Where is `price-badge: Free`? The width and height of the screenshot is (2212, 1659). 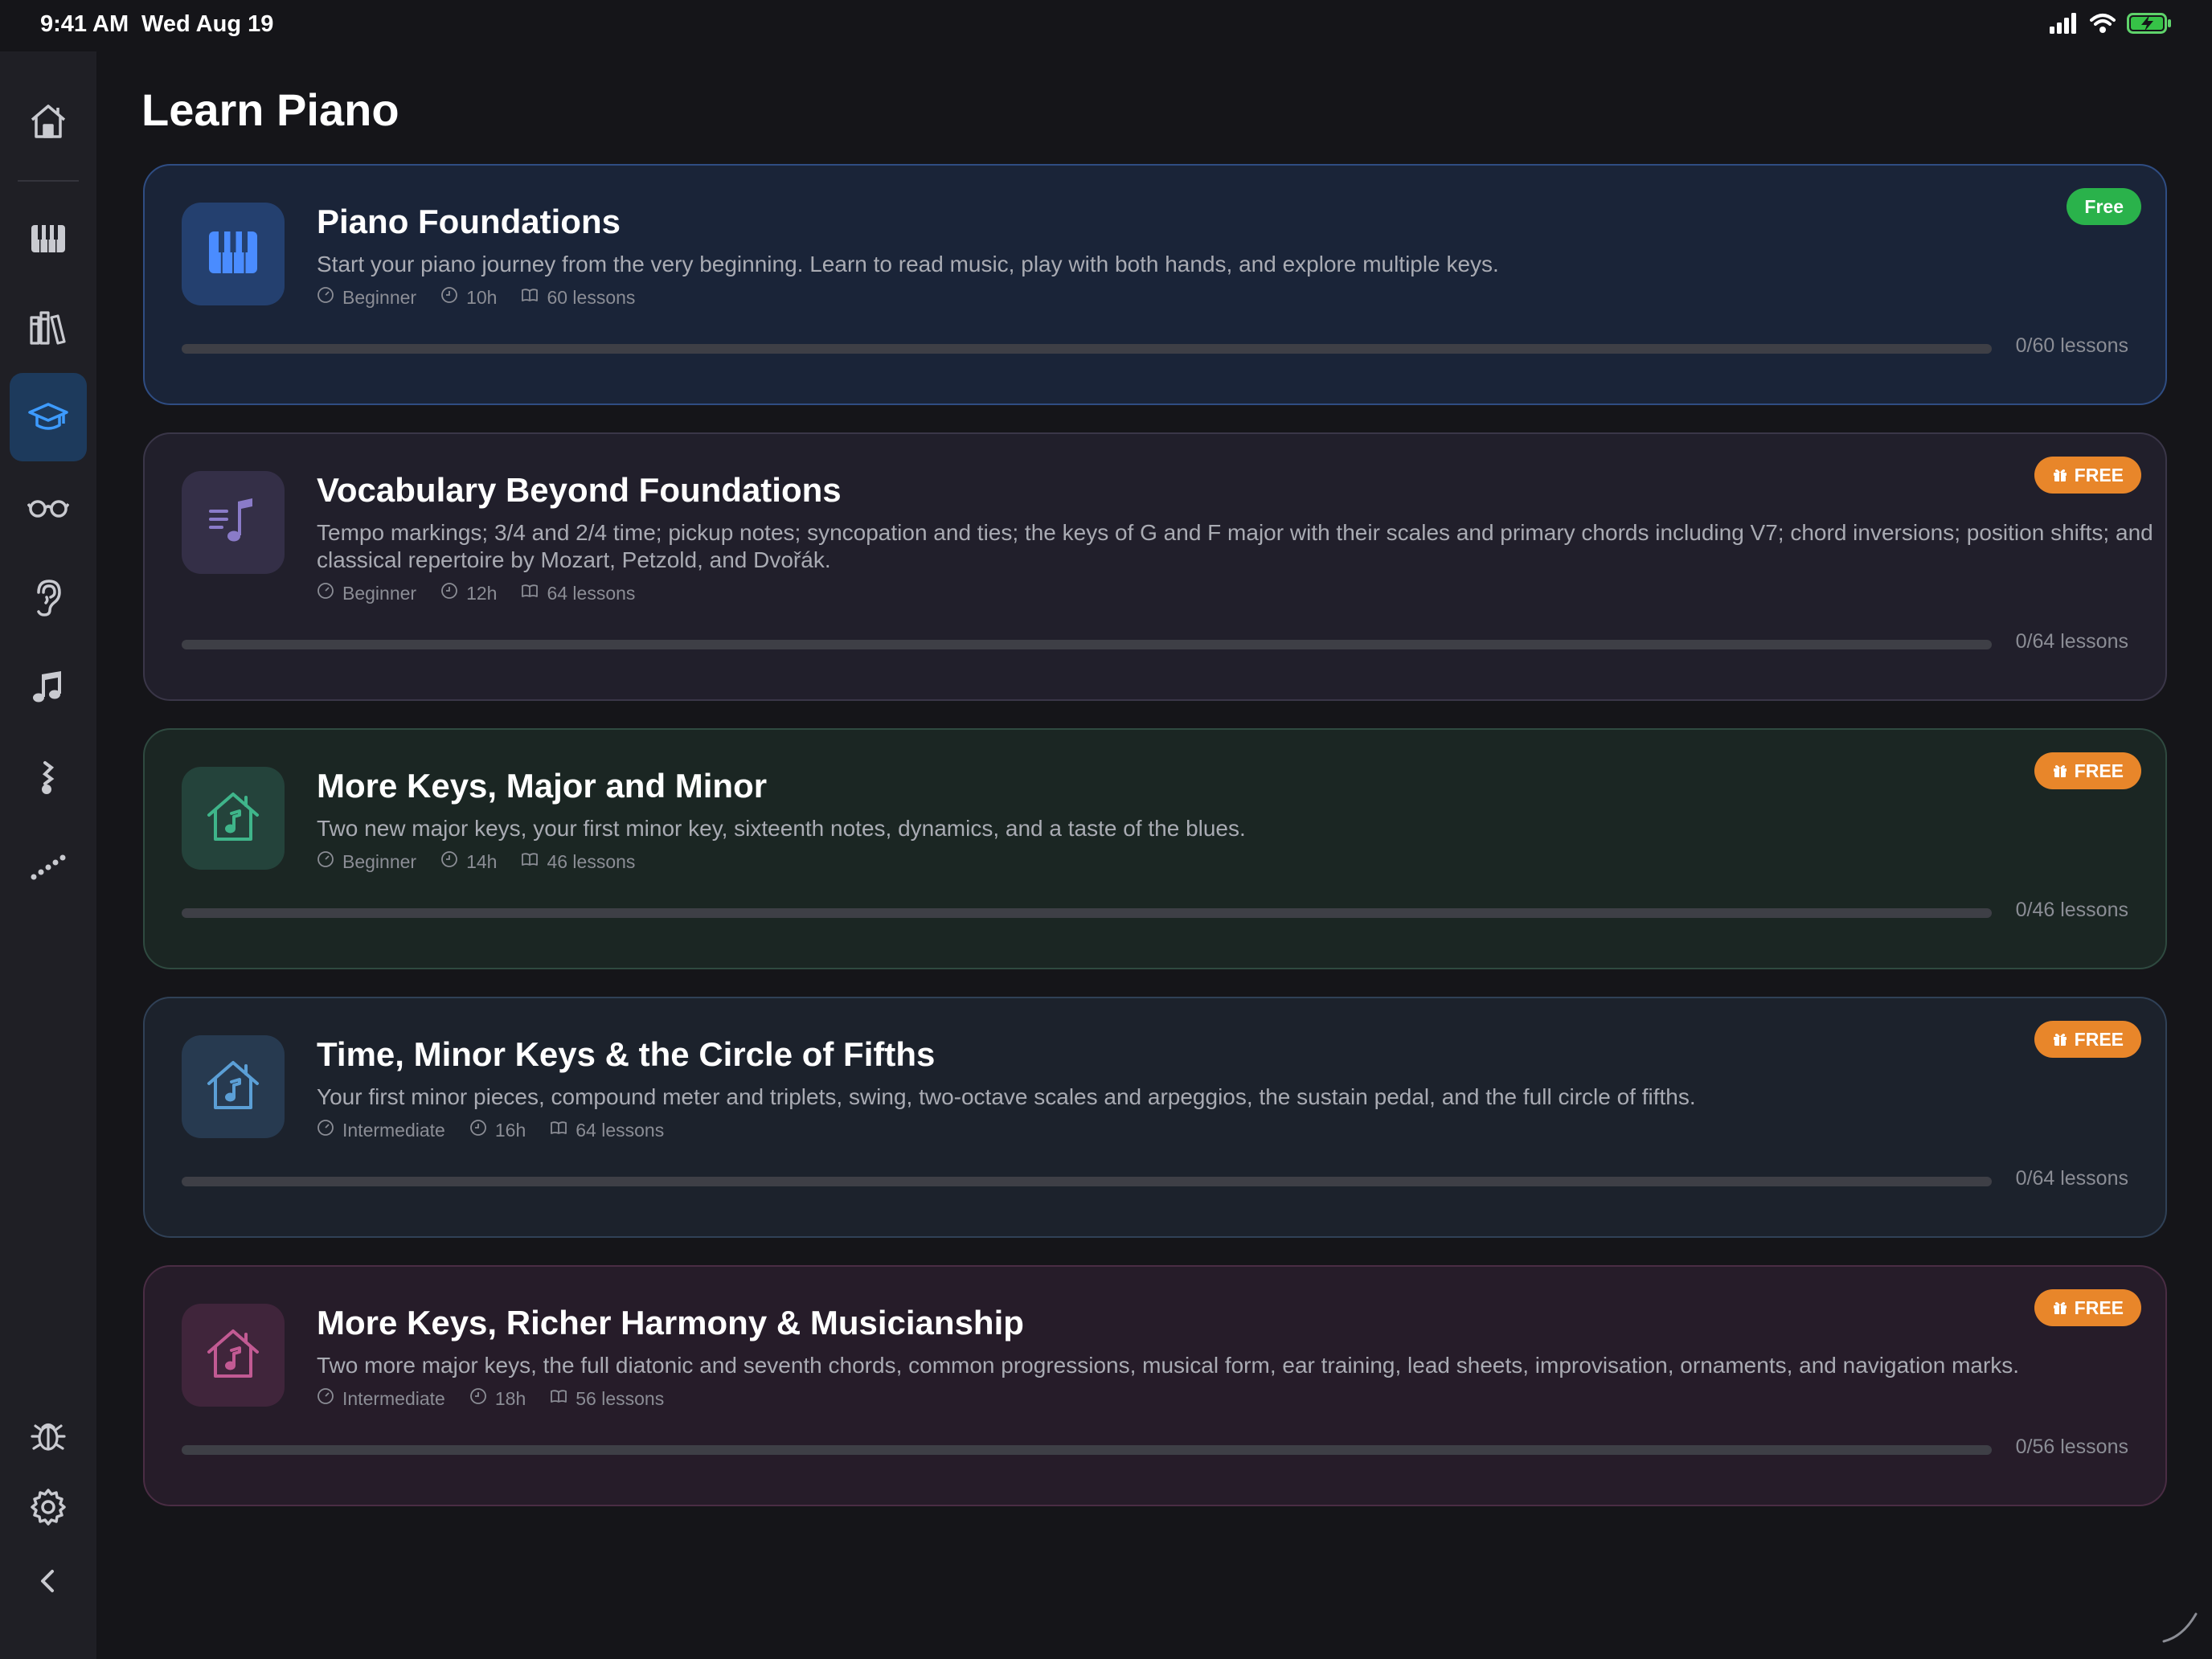
price-badge: Free is located at coordinates (2104, 206).